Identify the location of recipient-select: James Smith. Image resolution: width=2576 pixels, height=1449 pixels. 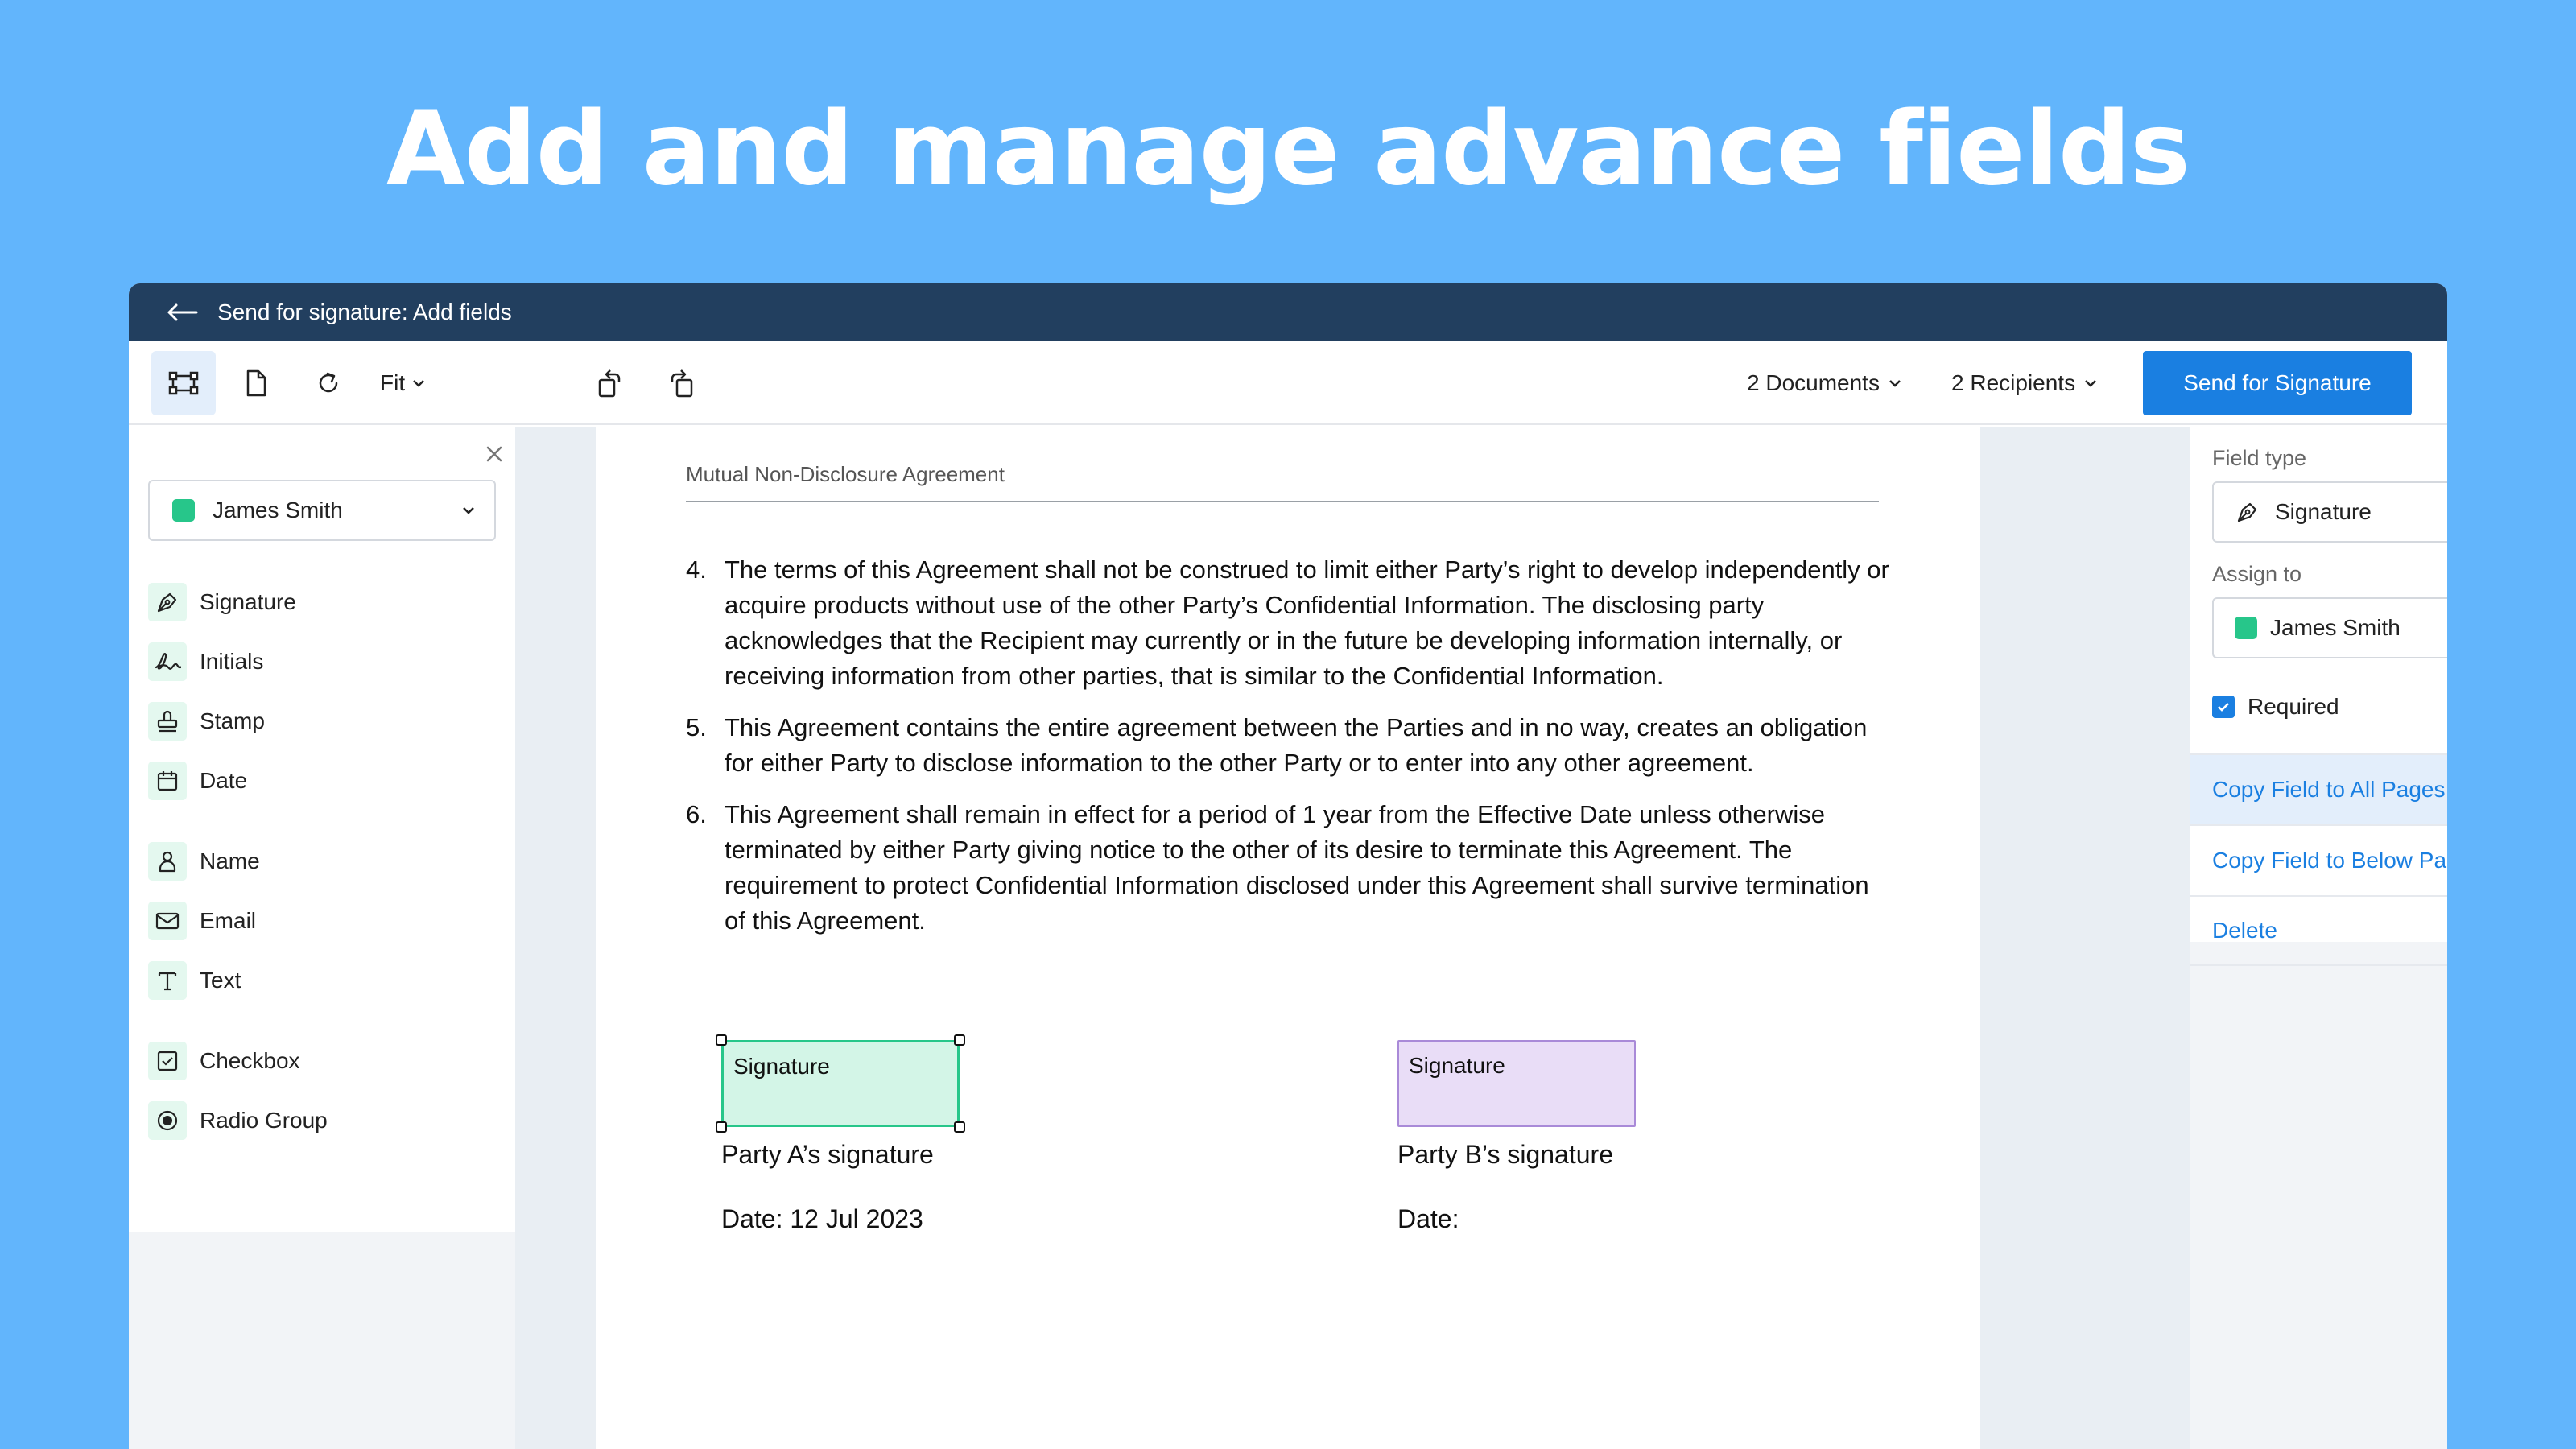
(322, 510).